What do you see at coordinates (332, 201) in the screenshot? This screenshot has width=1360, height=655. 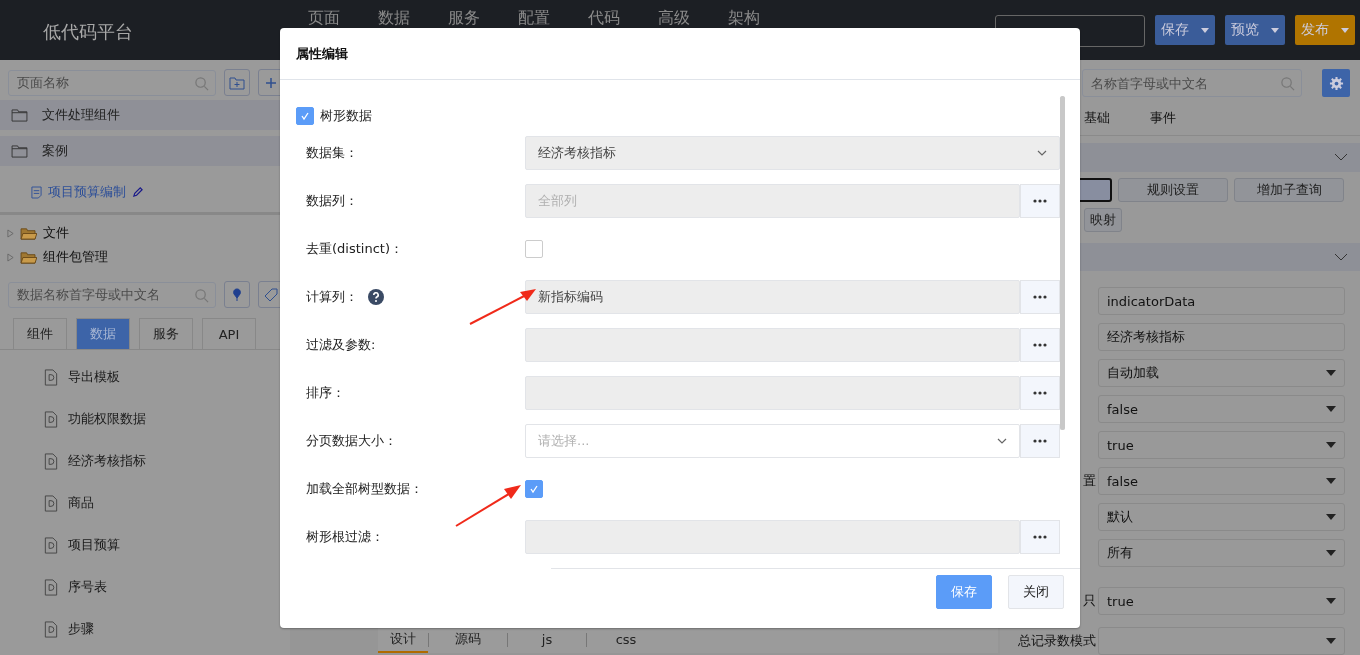 I see `field-label: 数据列：` at bounding box center [332, 201].